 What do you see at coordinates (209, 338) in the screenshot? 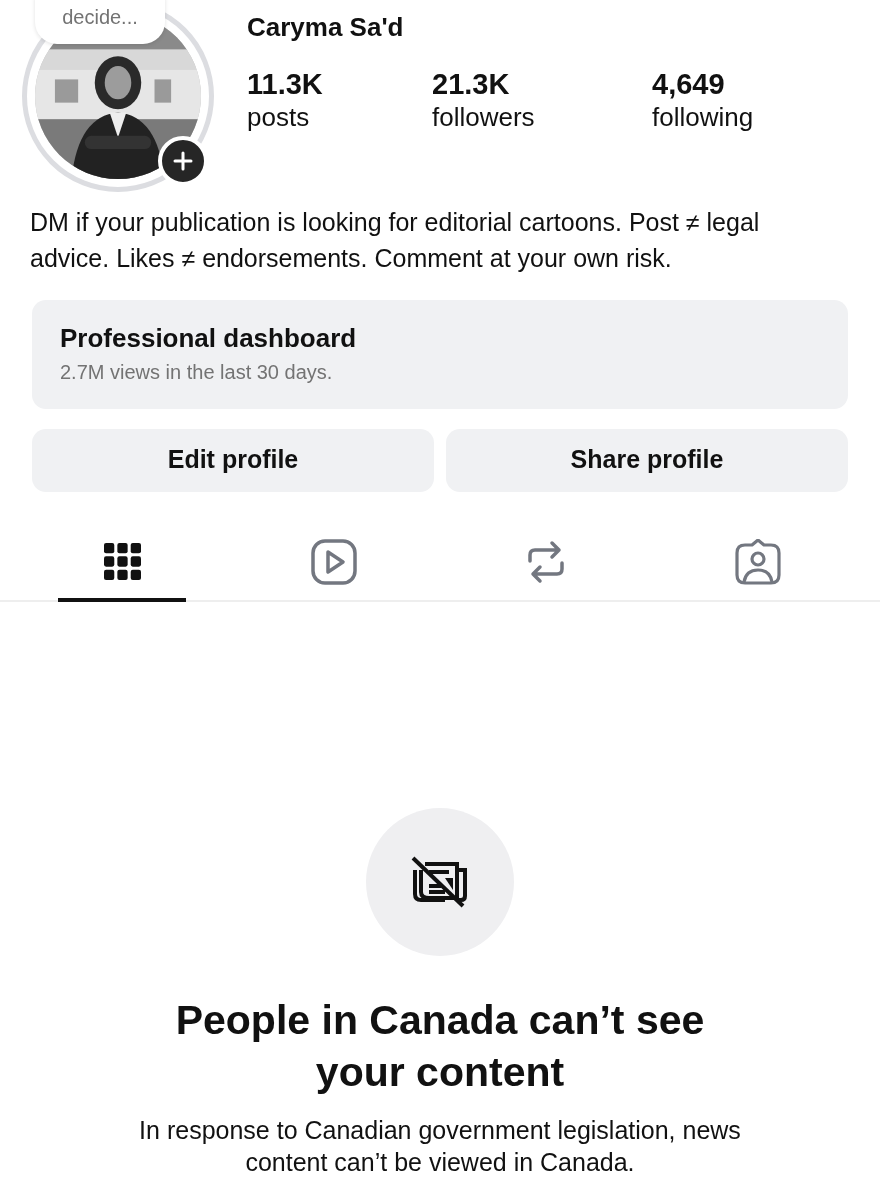
I see `dashboard-title: Professional dashboard` at bounding box center [209, 338].